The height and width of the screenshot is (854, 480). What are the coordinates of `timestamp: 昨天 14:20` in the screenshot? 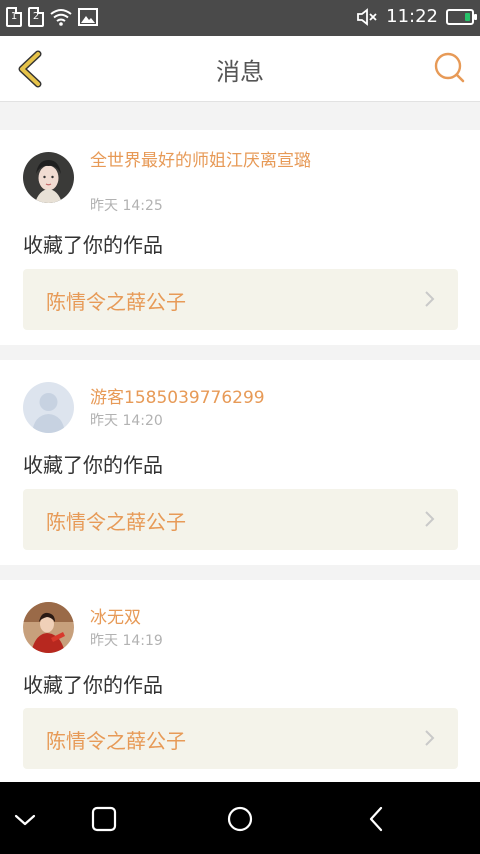 It's located at (126, 421).